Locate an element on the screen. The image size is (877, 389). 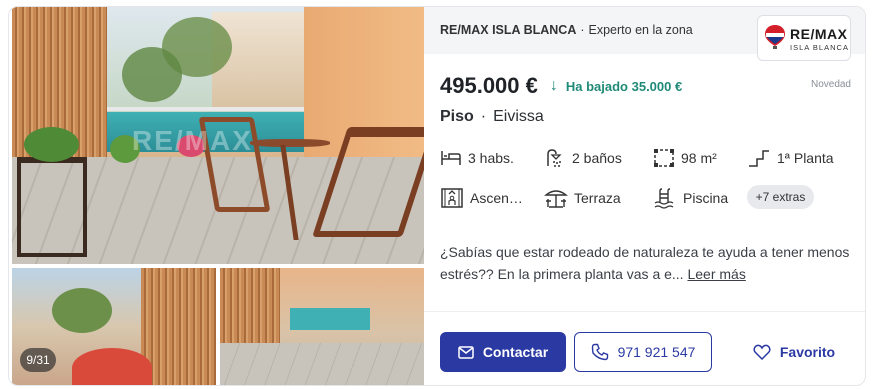
pool-icon is located at coordinates (664, 198).